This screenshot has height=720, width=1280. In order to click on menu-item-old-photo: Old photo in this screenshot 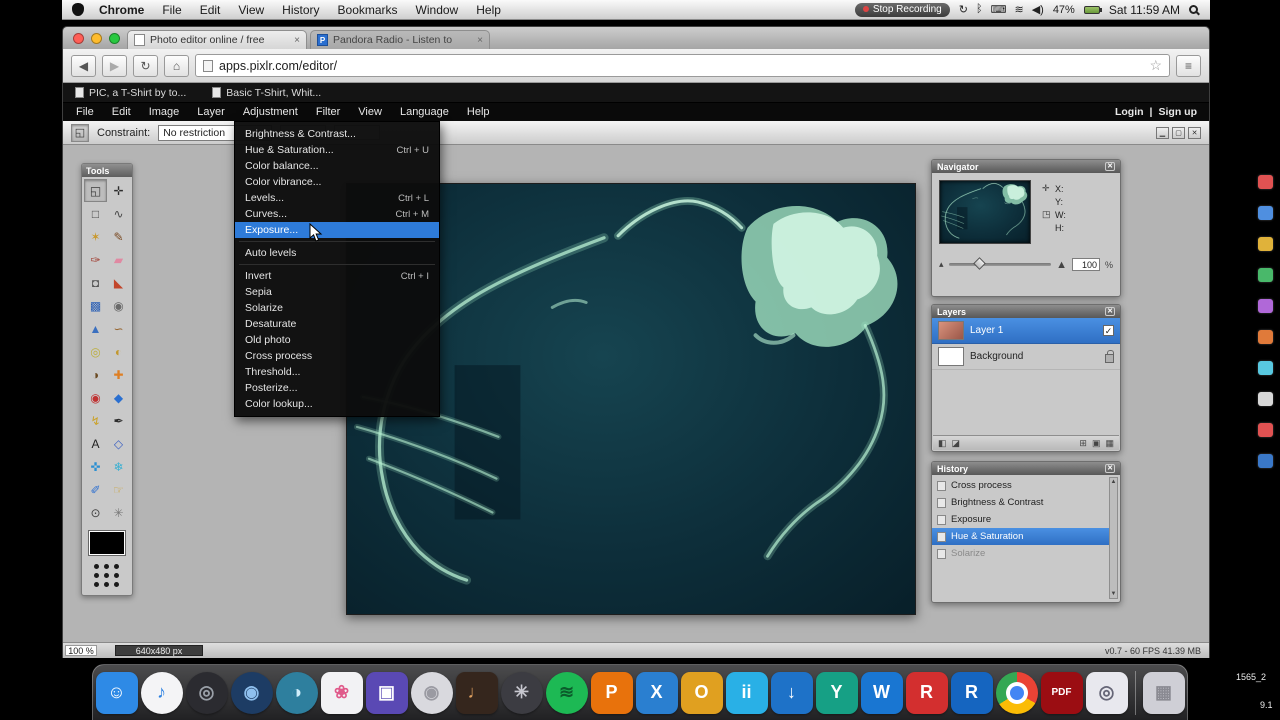, I will do `click(337, 340)`.